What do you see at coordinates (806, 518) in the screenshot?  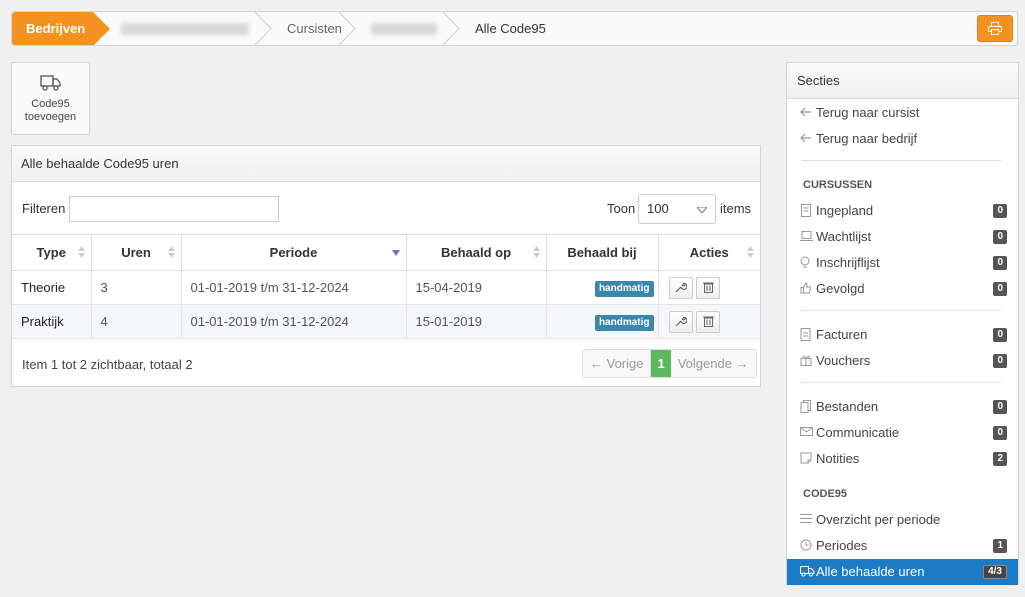 I see `list-icon` at bounding box center [806, 518].